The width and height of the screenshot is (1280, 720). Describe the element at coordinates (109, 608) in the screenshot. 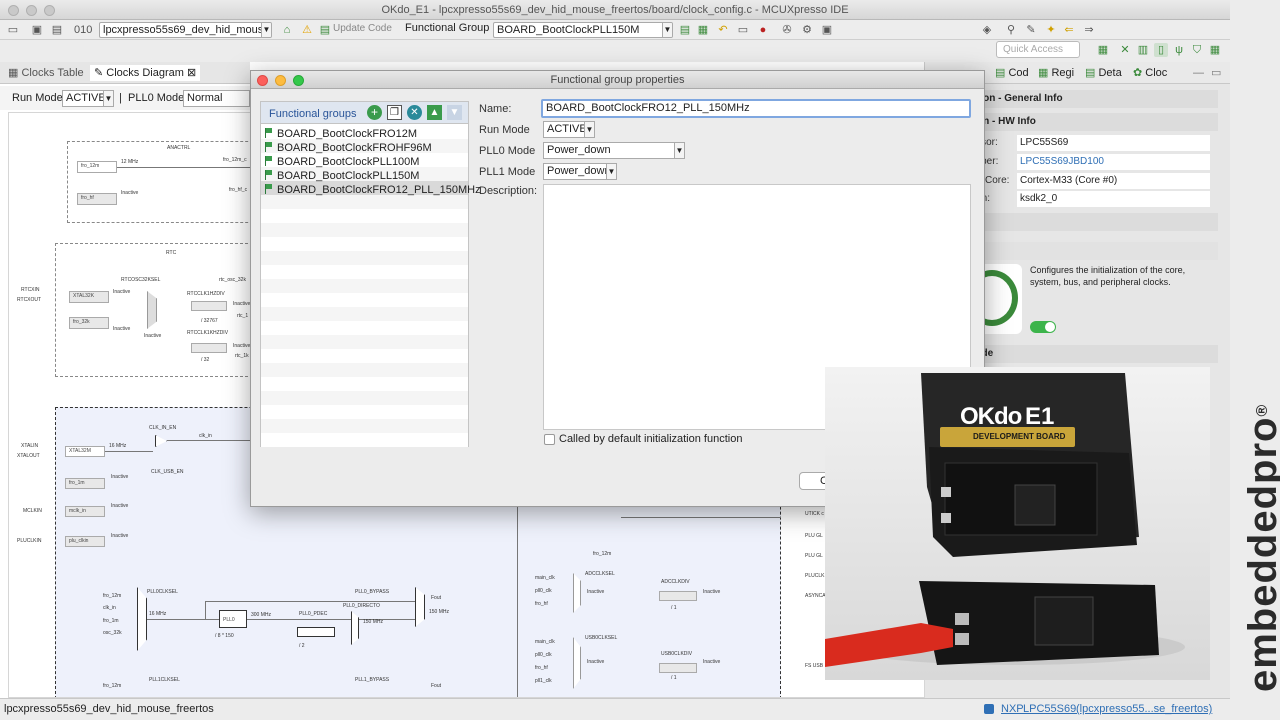

I see `clk-in-input: clk_in` at that location.